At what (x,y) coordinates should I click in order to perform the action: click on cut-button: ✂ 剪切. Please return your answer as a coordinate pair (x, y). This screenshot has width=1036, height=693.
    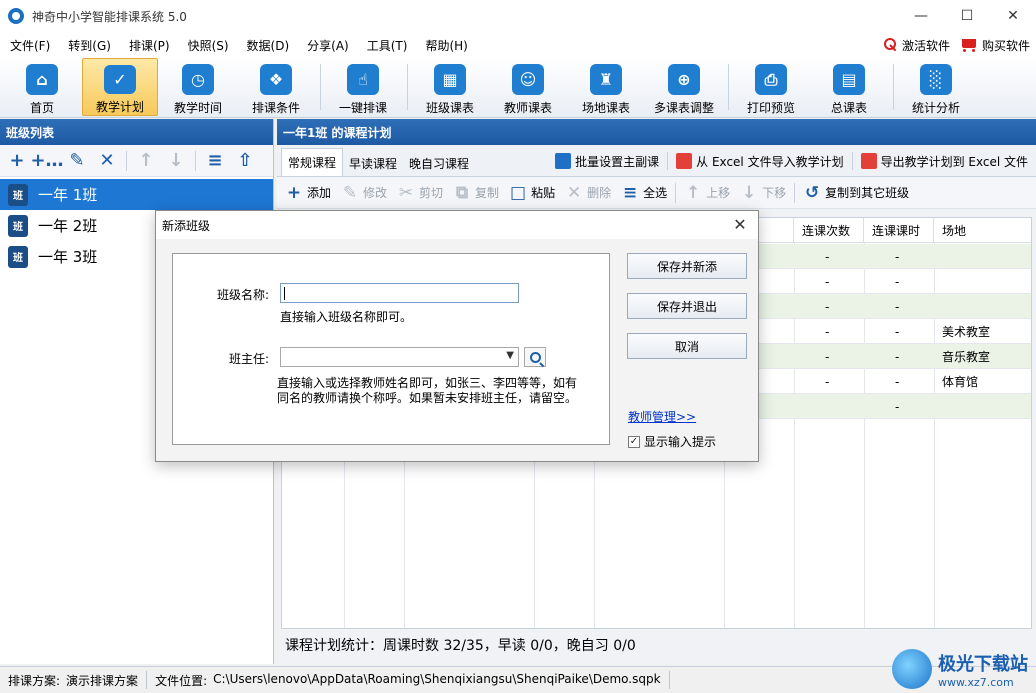
    Looking at the image, I should click on (420, 193).